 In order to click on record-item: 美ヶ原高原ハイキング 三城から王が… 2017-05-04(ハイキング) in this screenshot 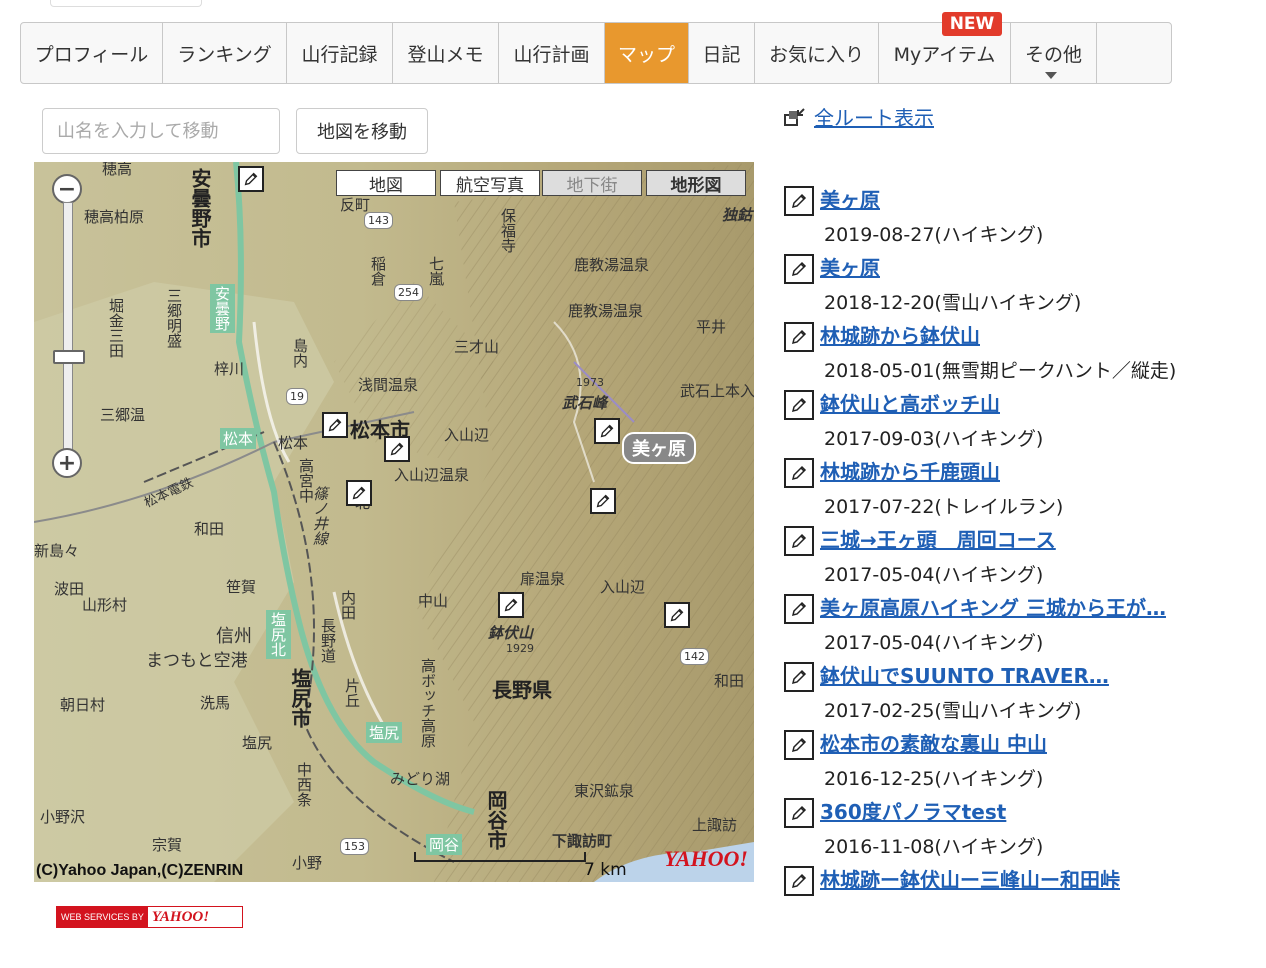, I will do `click(1014, 626)`.